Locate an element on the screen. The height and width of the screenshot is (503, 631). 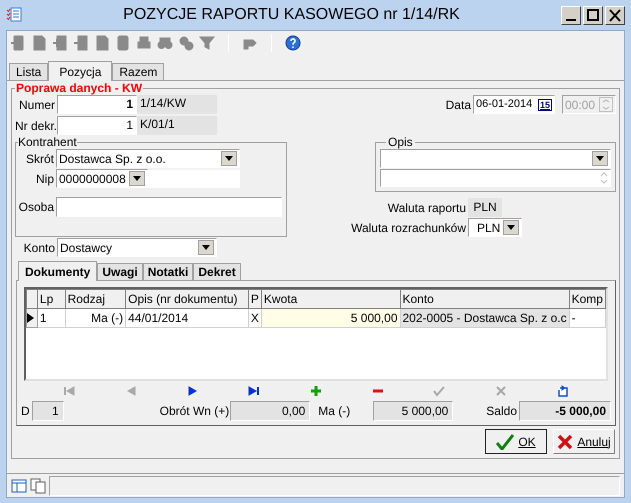
field-label: Osoba is located at coordinates (36, 207).